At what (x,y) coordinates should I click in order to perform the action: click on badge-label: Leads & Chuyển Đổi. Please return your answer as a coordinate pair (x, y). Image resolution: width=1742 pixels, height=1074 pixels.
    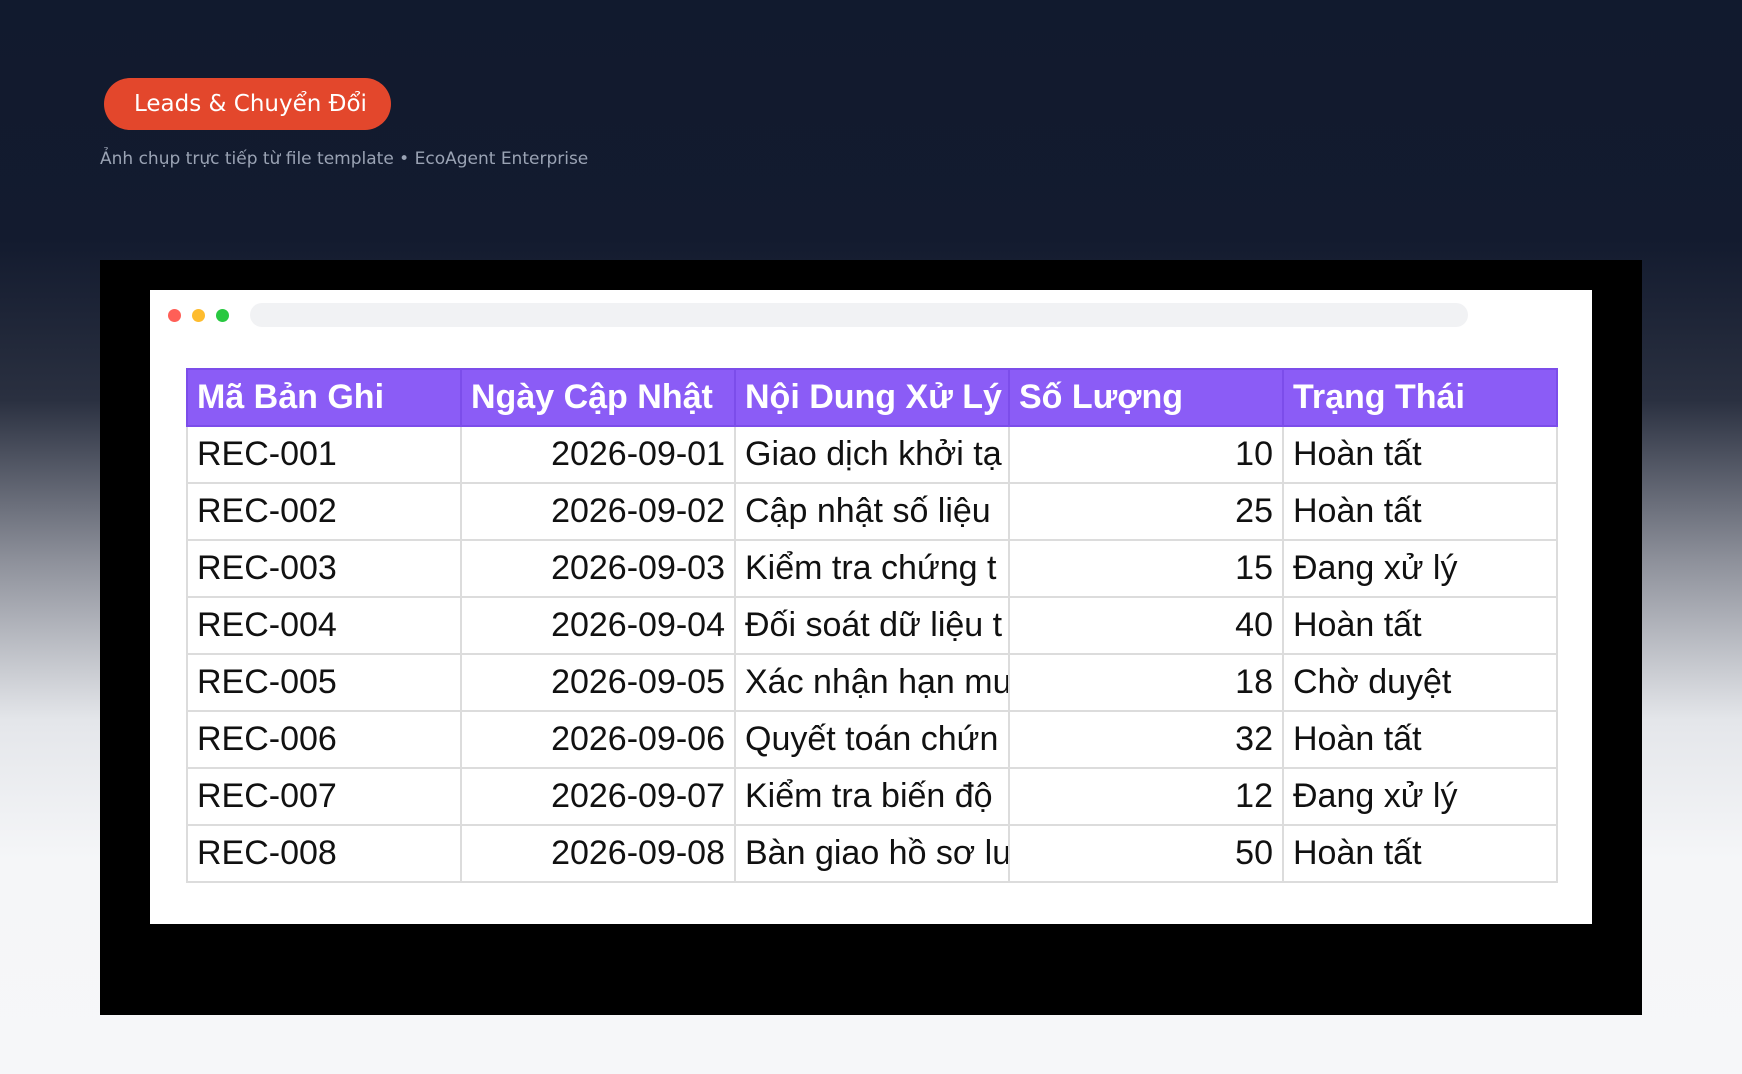
    Looking at the image, I should click on (250, 104).